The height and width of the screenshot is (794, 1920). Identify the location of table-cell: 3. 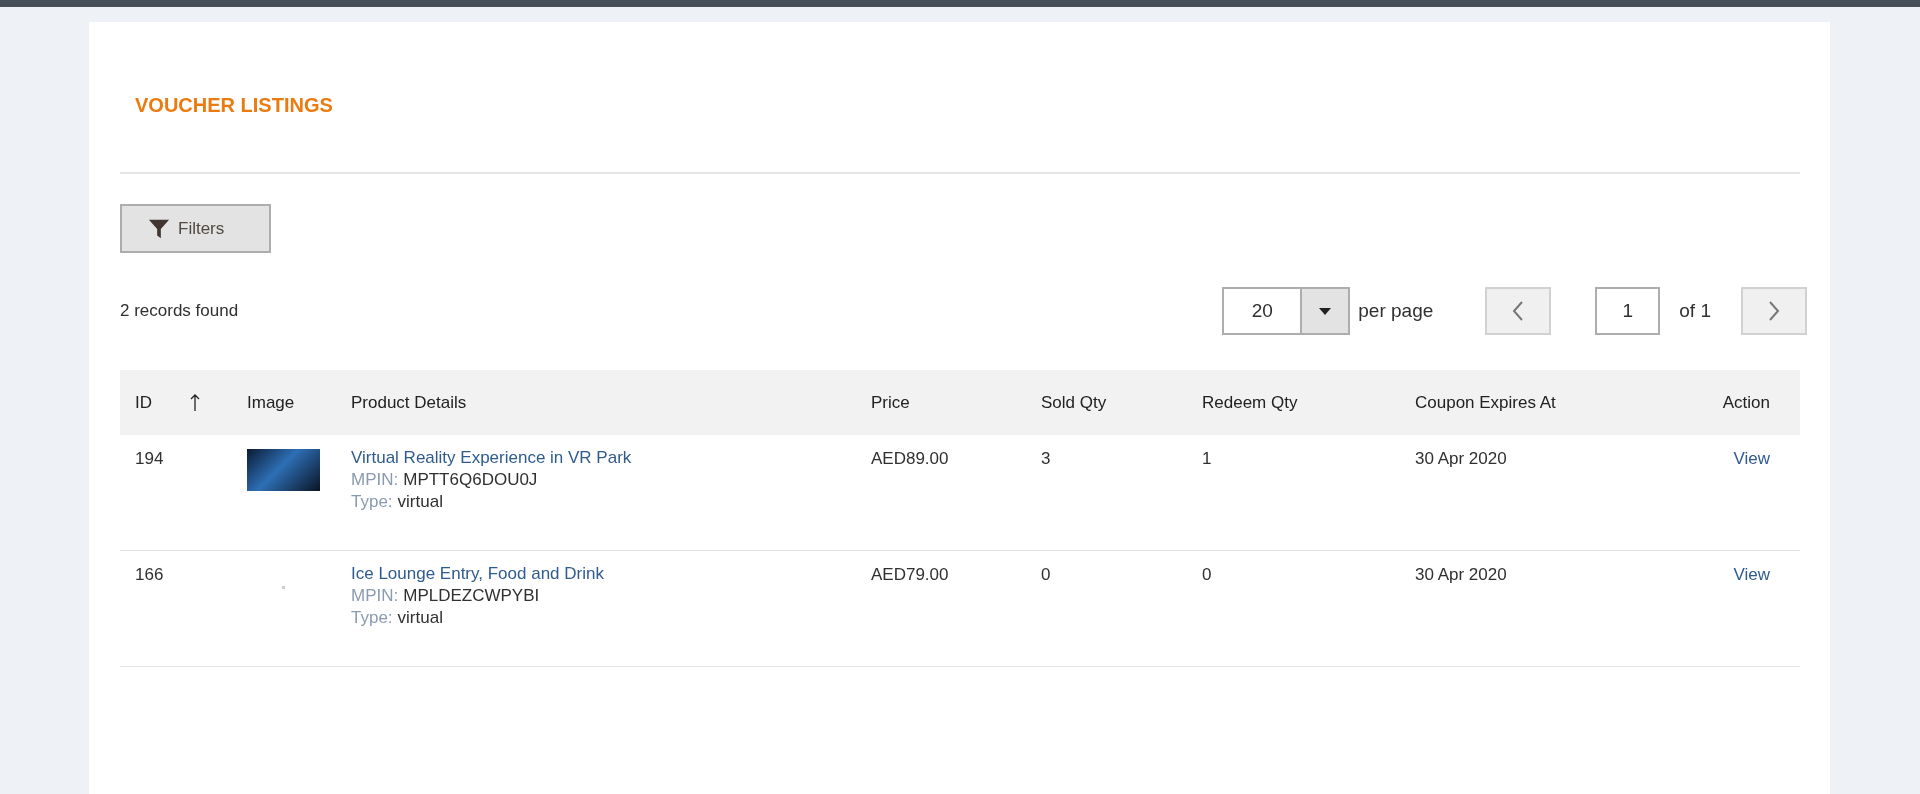
(1046, 458).